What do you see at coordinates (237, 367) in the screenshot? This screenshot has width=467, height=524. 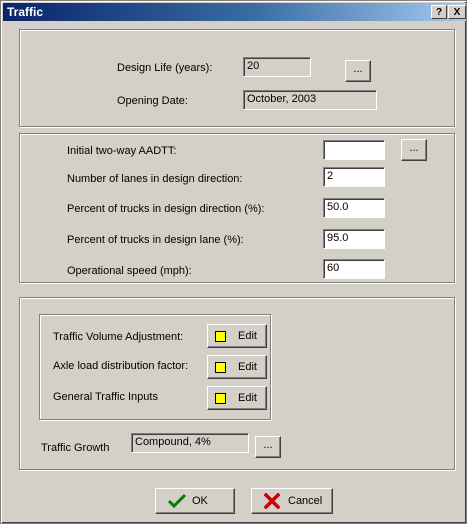 I see `axle-load-edit-button: Edit` at bounding box center [237, 367].